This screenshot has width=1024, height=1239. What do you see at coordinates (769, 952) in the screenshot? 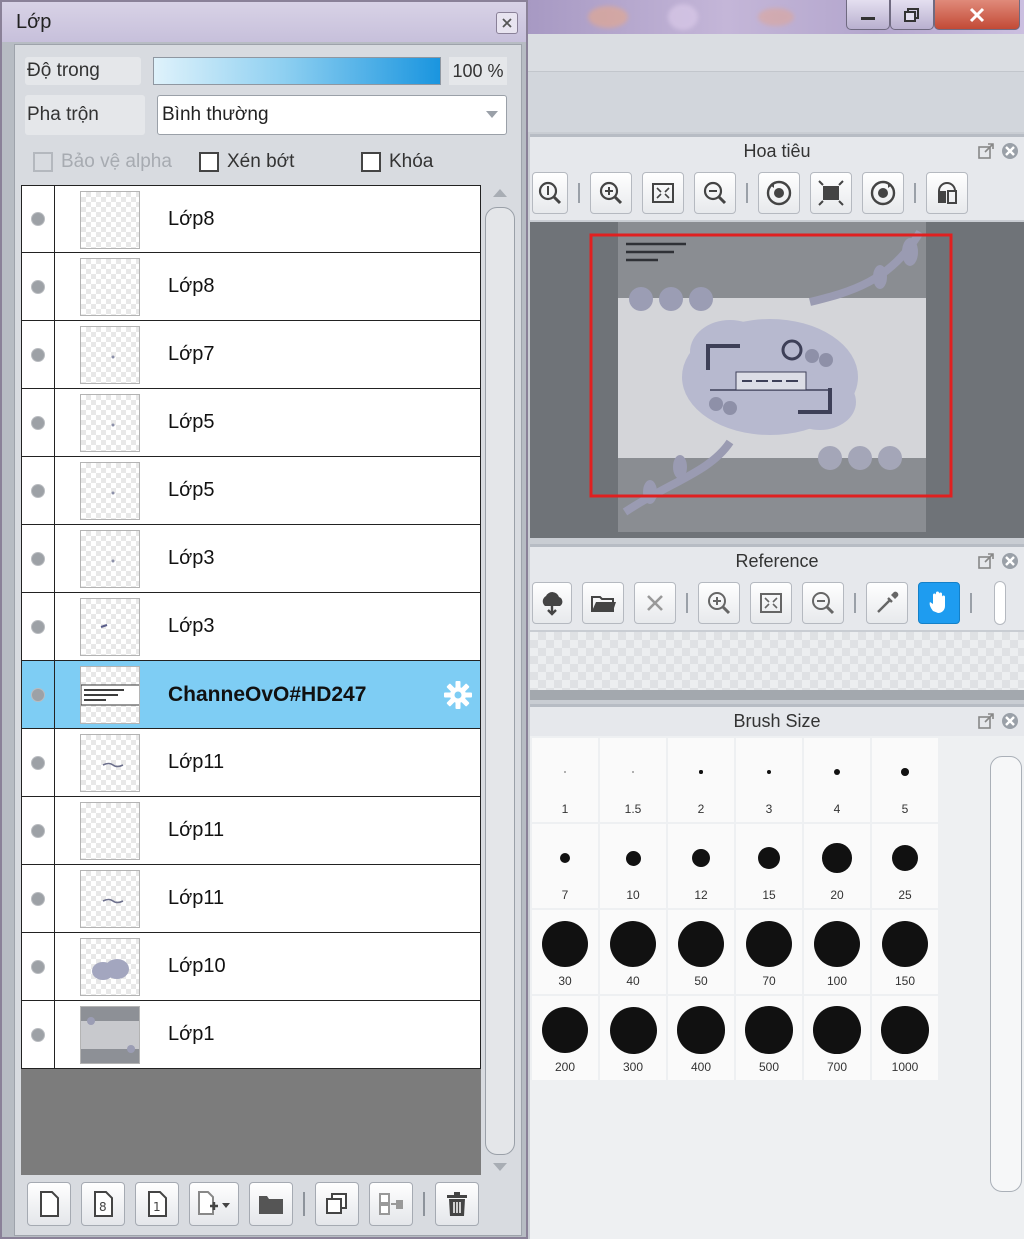
I see `brush-size-option: 70` at bounding box center [769, 952].